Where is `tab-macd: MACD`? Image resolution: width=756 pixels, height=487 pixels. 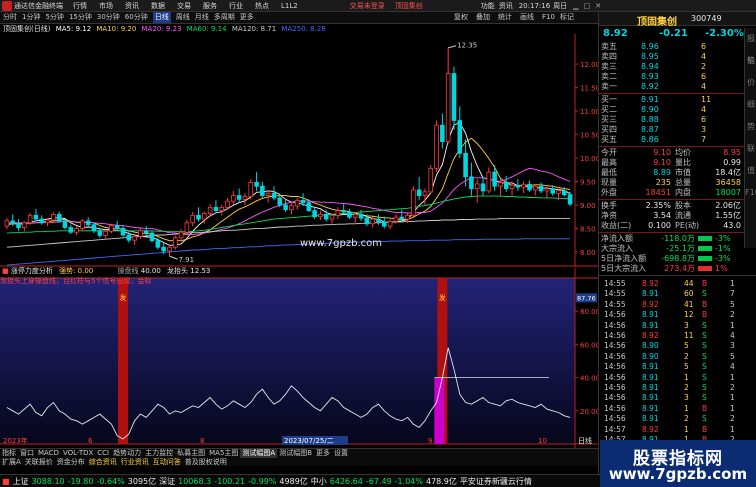
tab-macd: MACD is located at coordinates (48, 453).